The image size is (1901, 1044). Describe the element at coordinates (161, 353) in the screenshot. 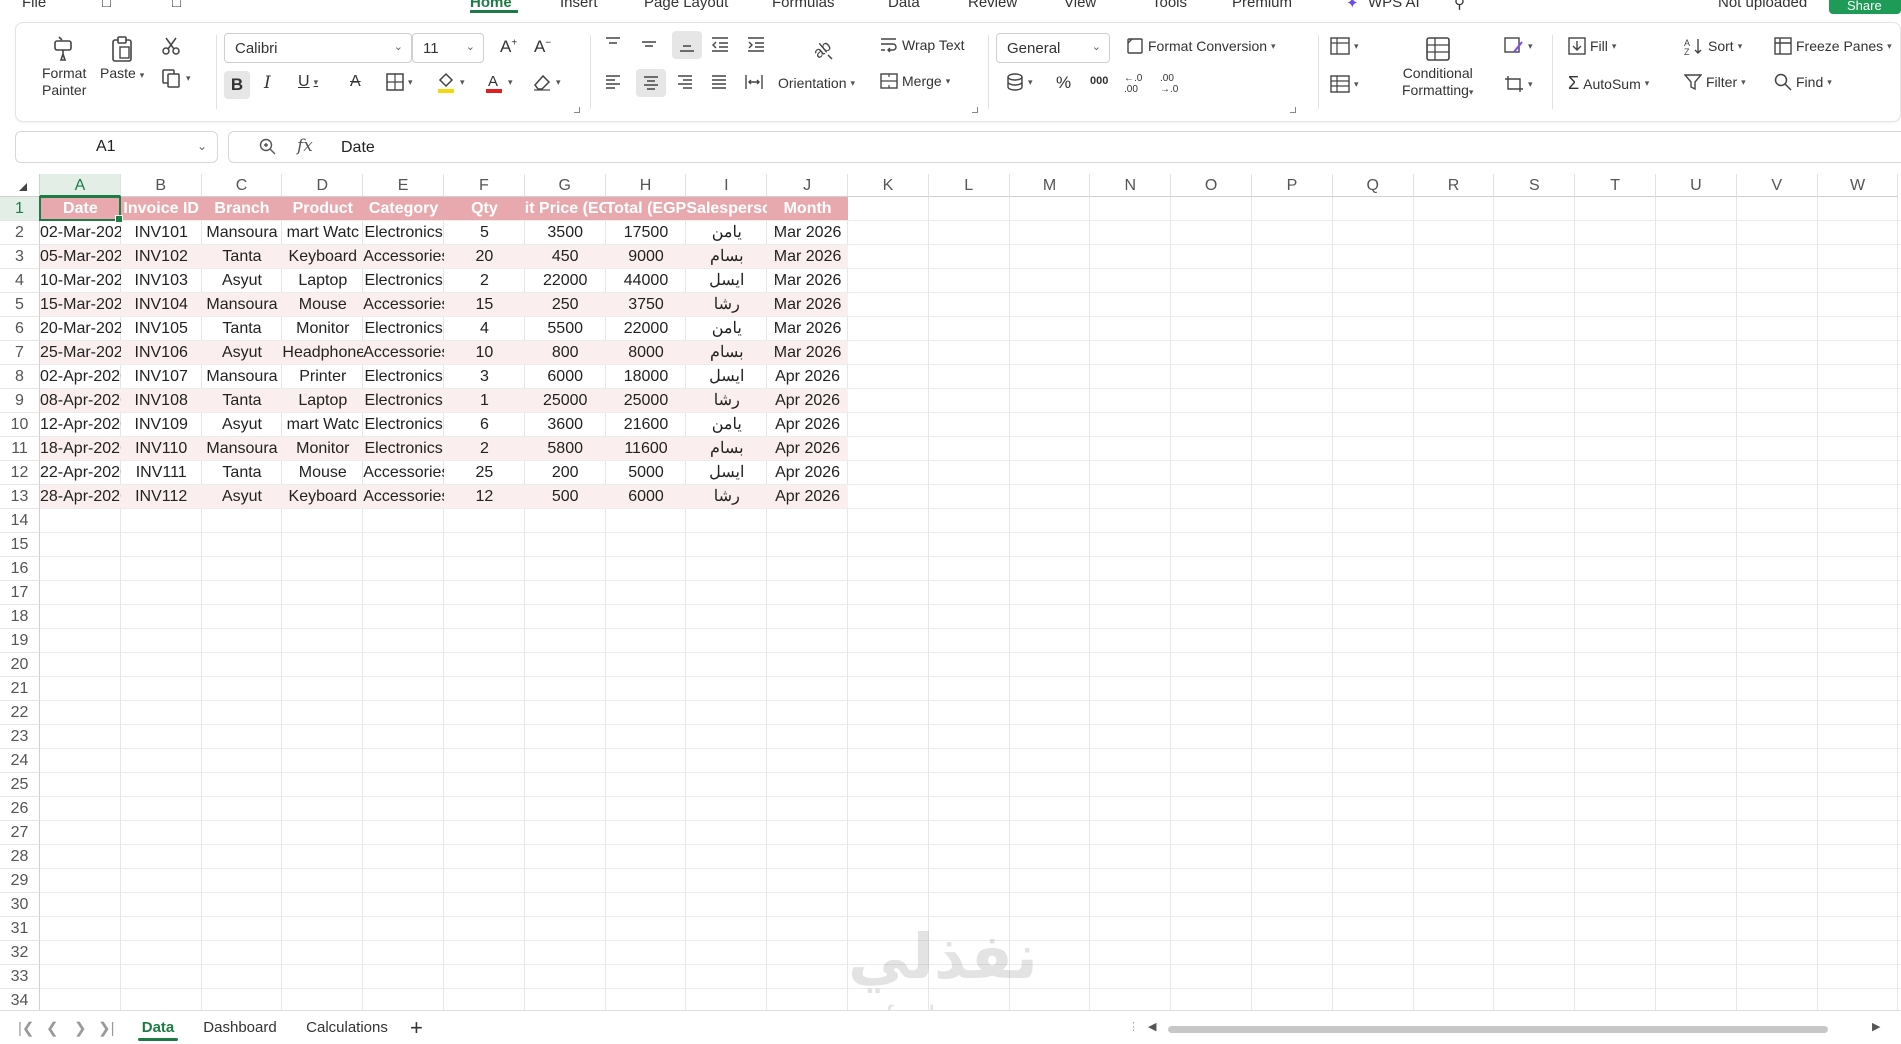

I see `table-cell: INV106` at that location.